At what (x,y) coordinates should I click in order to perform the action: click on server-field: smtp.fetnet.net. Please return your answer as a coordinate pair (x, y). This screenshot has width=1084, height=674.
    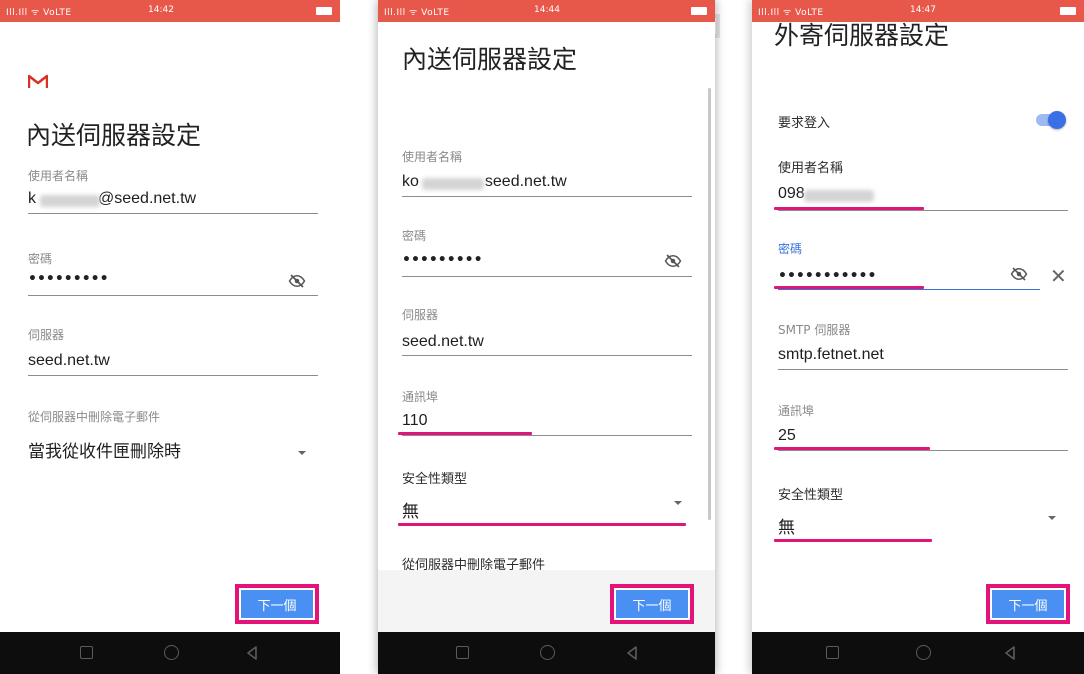
    Looking at the image, I should click on (831, 355).